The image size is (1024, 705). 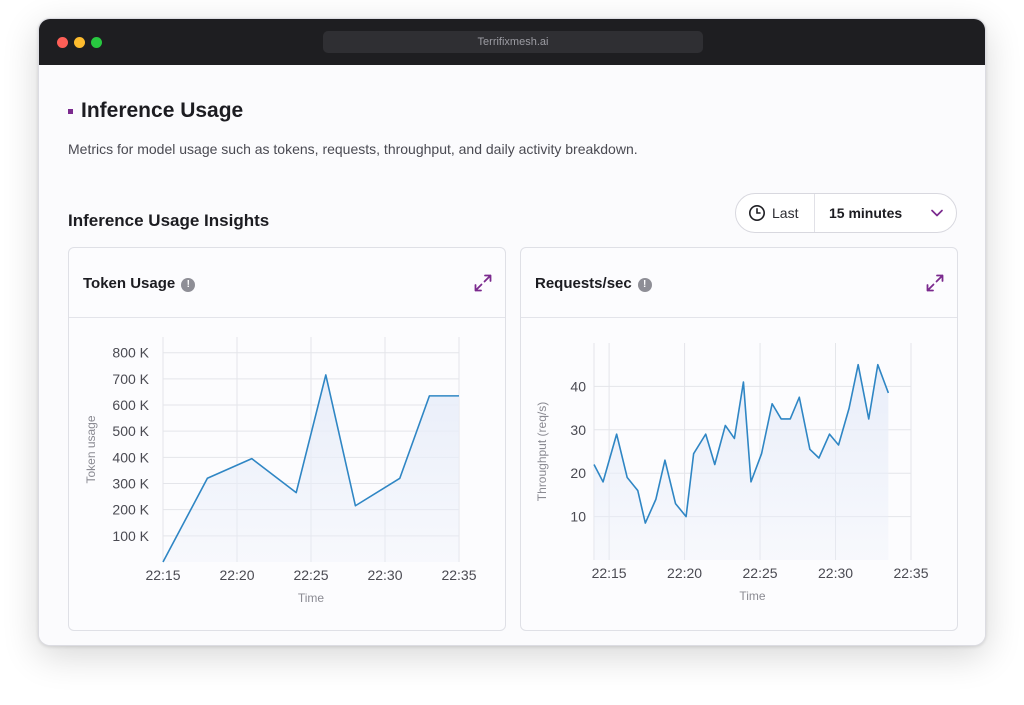 What do you see at coordinates (130, 536) in the screenshot?
I see `y-tick-label: 100 K` at bounding box center [130, 536].